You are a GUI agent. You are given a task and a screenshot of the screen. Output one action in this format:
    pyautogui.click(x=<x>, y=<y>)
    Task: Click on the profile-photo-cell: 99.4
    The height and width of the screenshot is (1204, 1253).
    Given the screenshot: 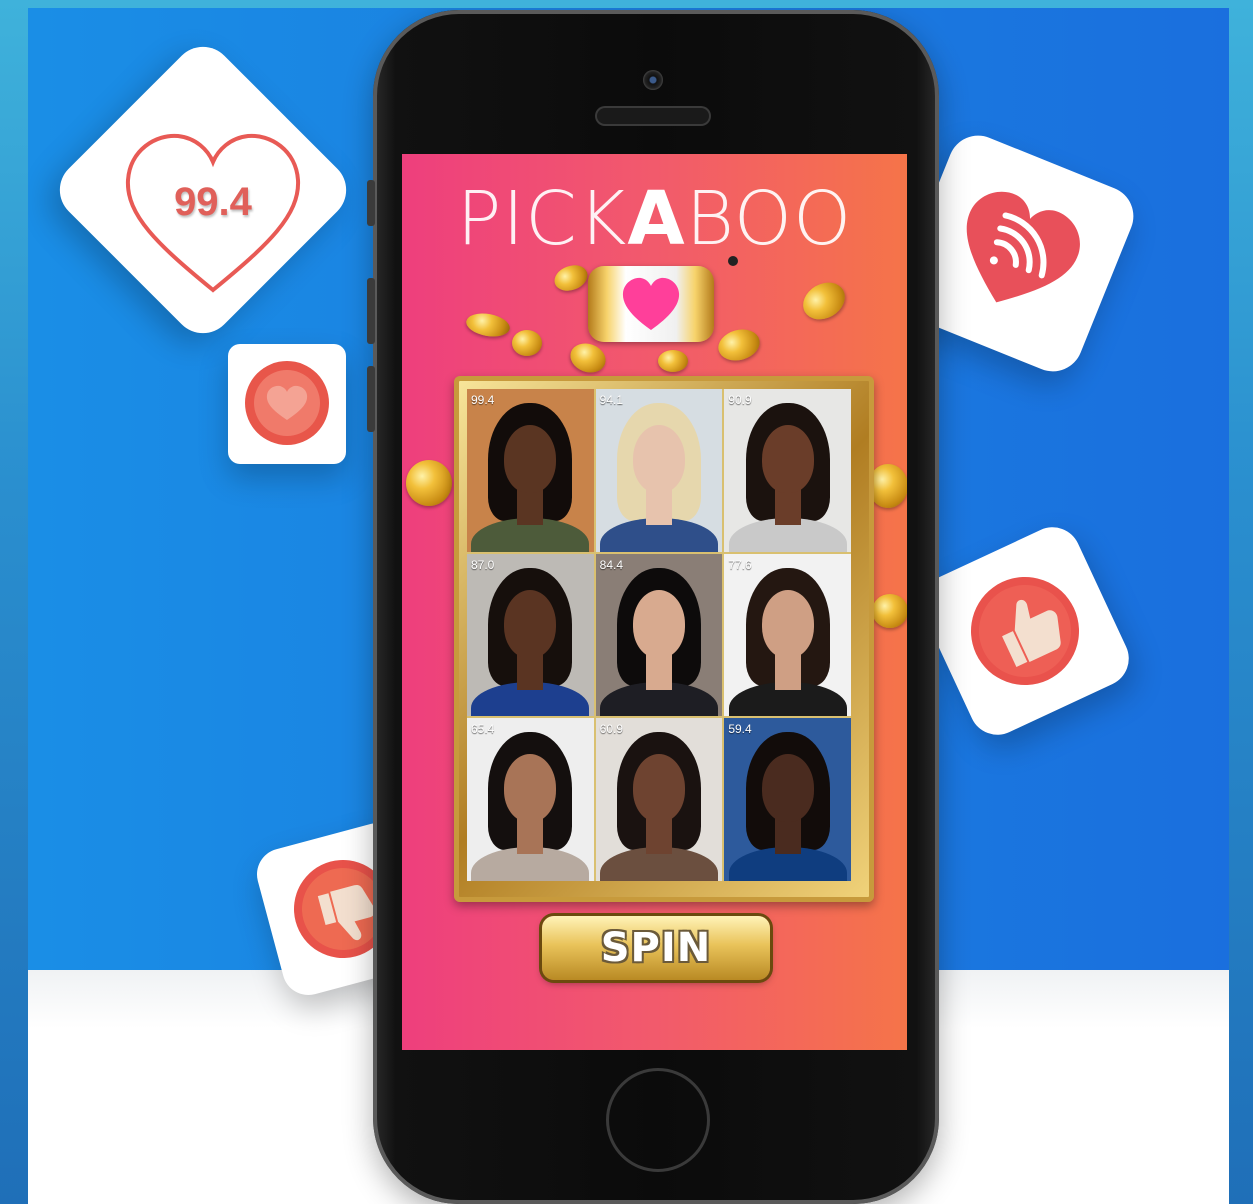 What is the action you would take?
    pyautogui.click(x=530, y=470)
    